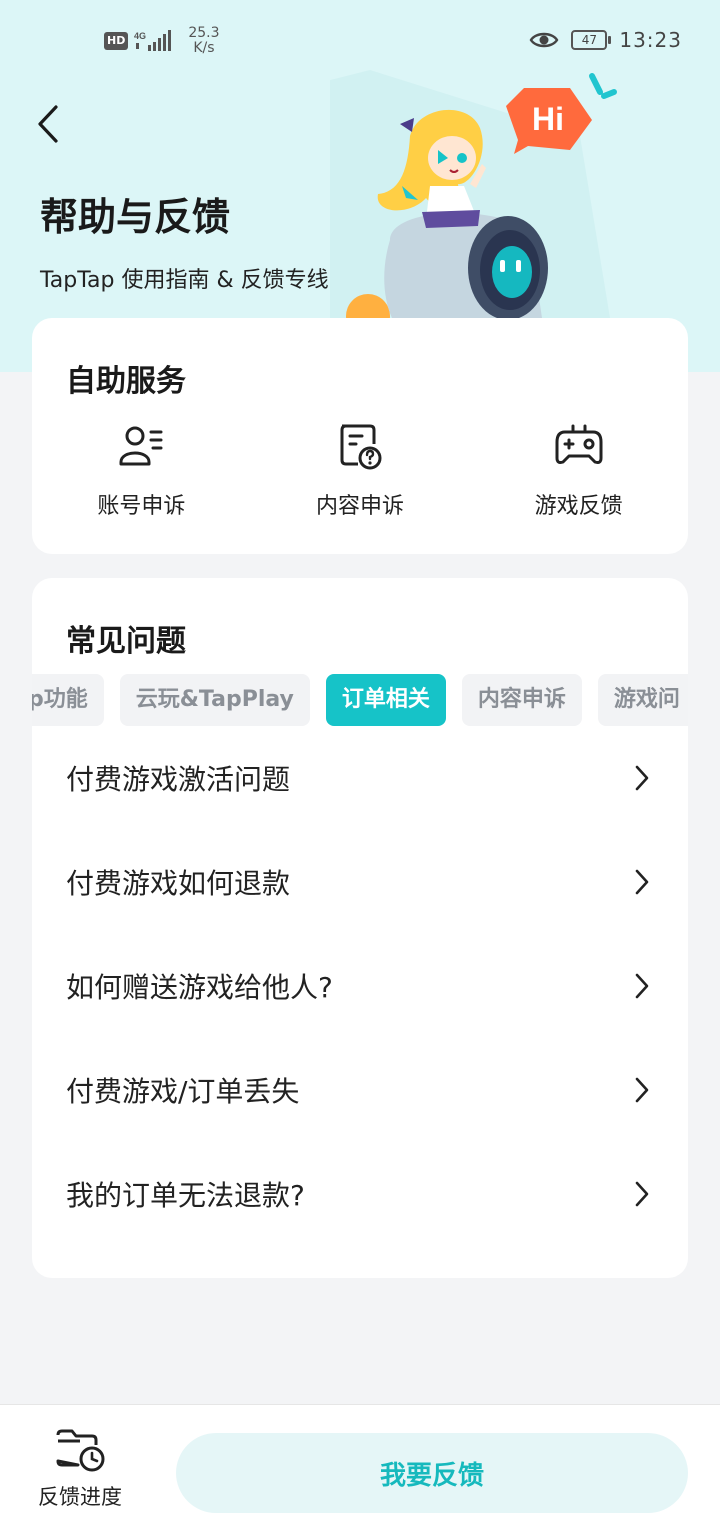 The height and width of the screenshot is (1540, 720). I want to click on network-type: 4G, so click(140, 36).